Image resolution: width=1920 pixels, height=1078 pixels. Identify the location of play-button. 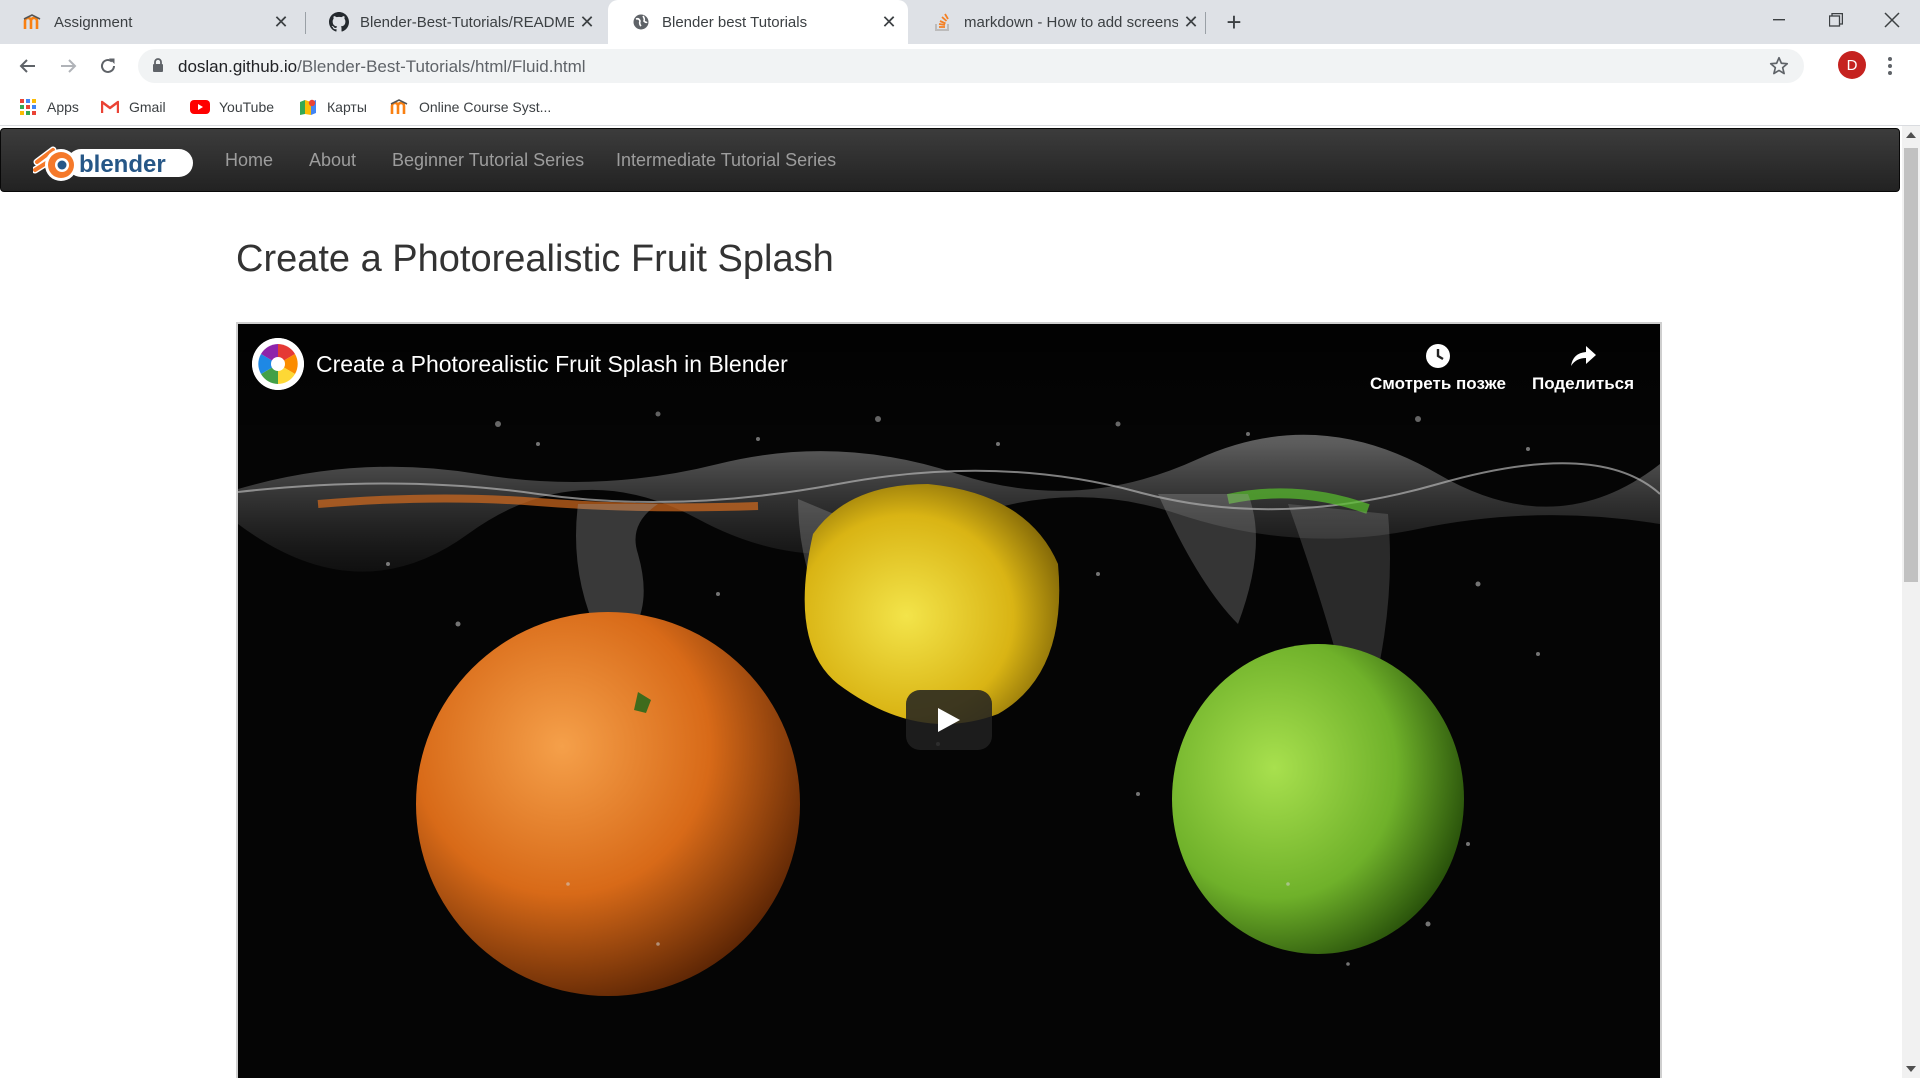
(949, 720).